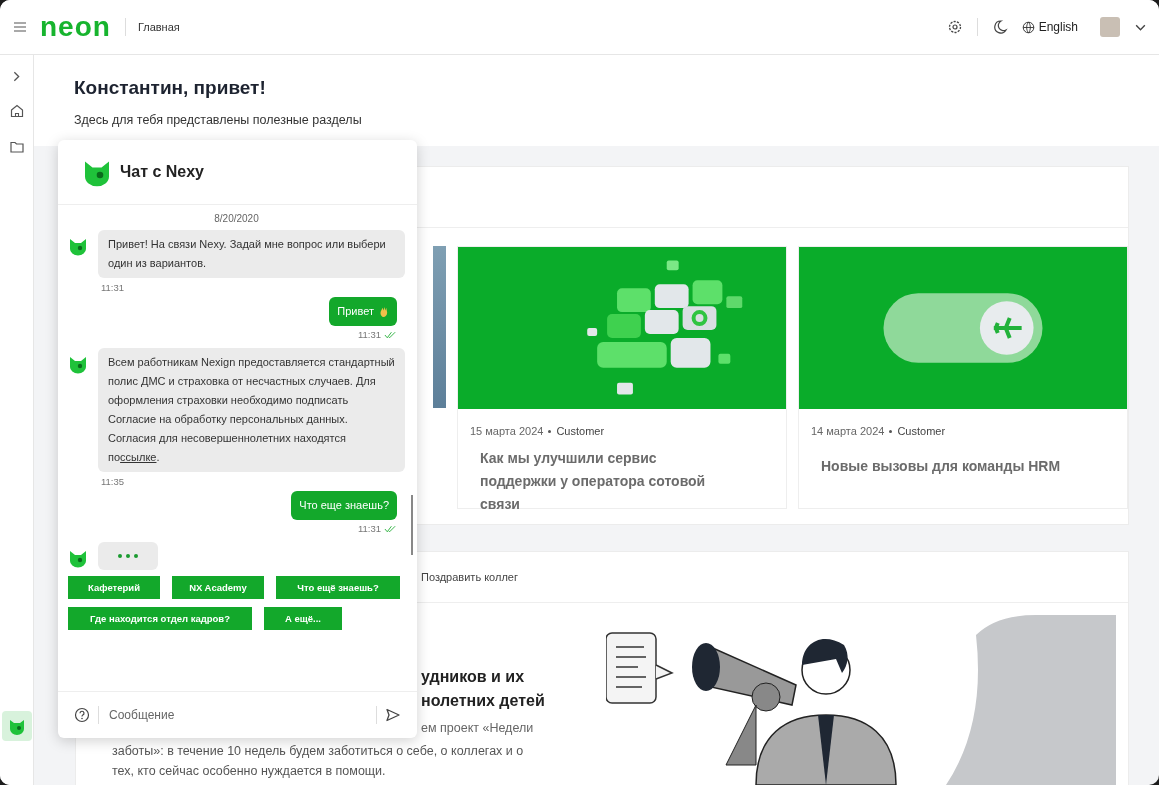 The image size is (1159, 785). I want to click on user-message: Что еще знаешь?, so click(344, 505).